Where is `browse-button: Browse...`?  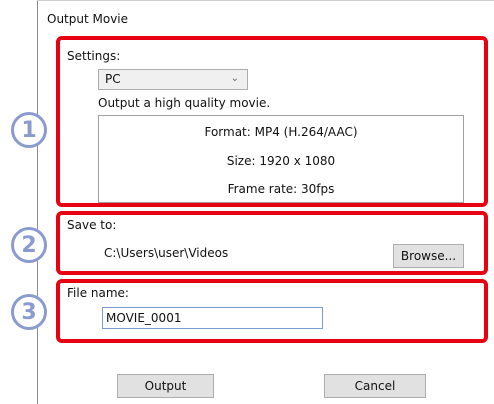 browse-button: Browse... is located at coordinates (428, 256).